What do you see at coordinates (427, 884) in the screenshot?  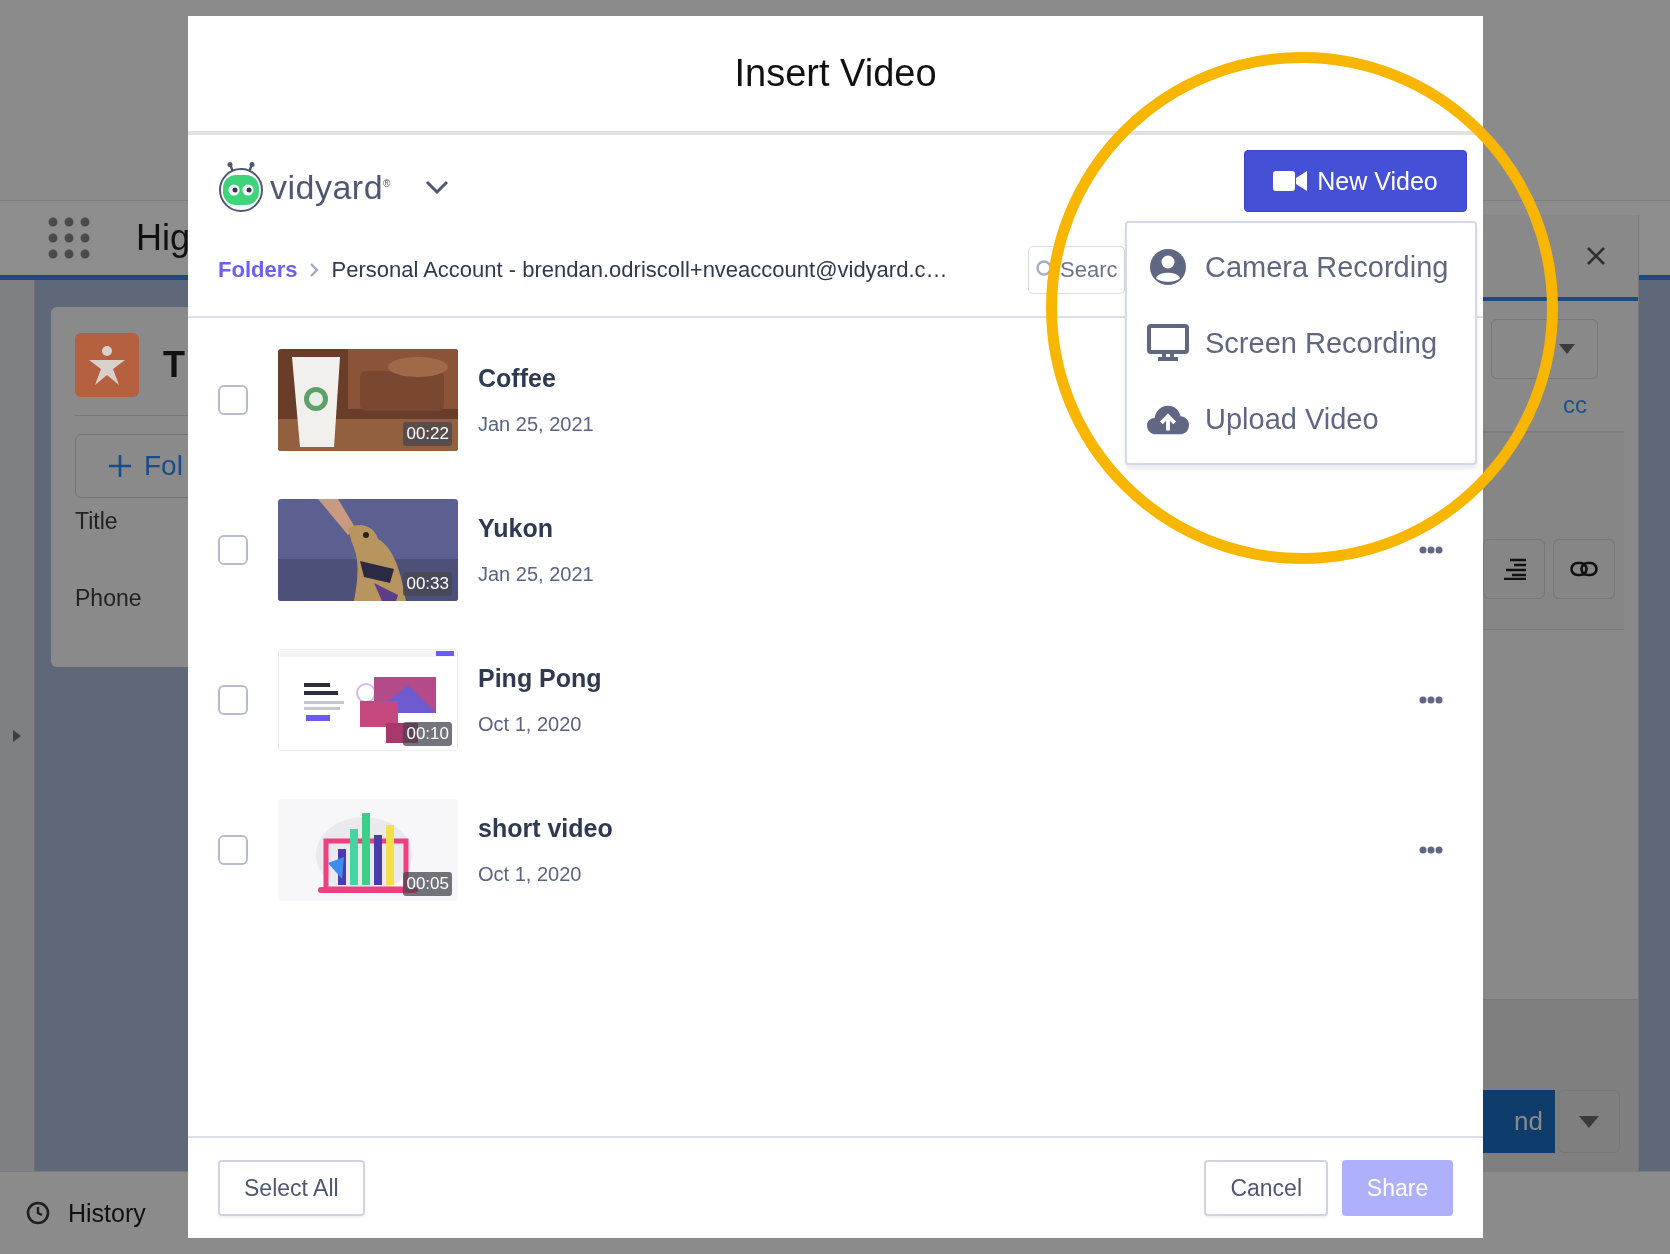 I see `duration-badge: 00:05` at bounding box center [427, 884].